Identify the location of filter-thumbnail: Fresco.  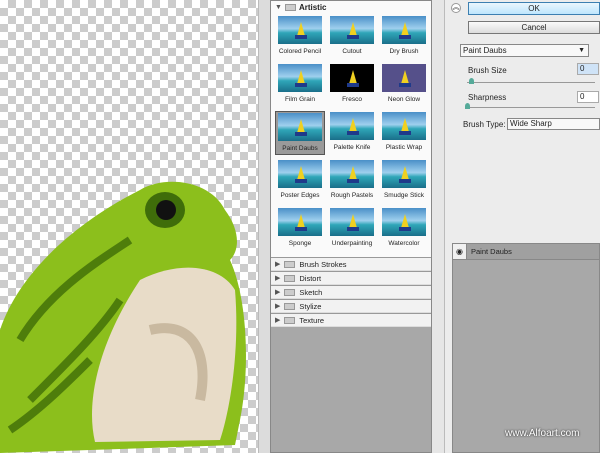
(352, 85).